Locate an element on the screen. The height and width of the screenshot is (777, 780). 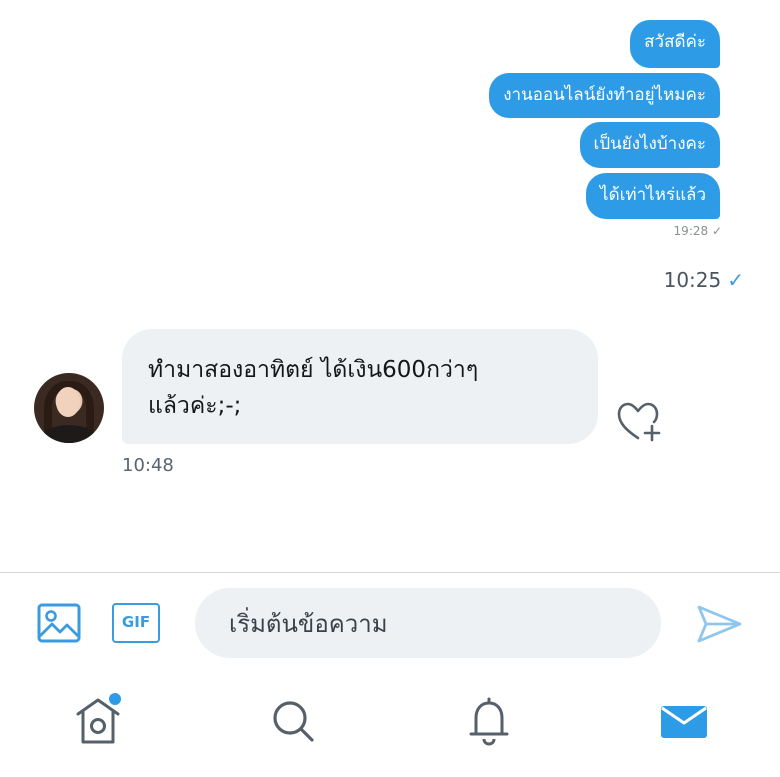
message-composer is located at coordinates (428, 624).